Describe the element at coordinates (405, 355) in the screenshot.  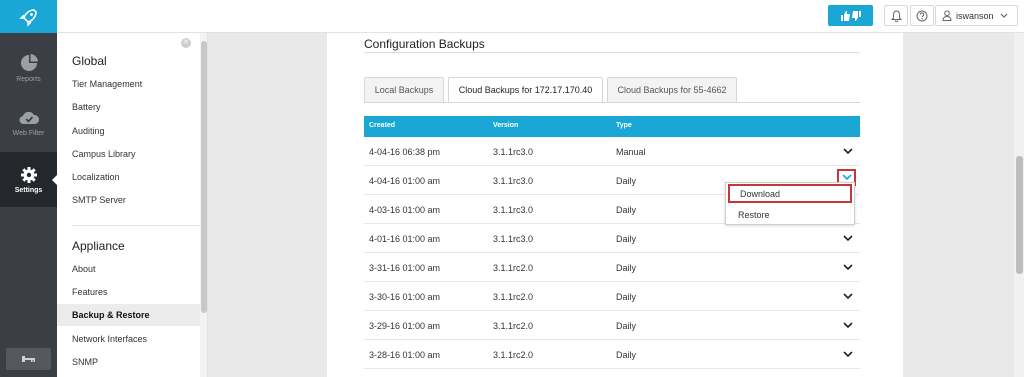
I see `cell-created: 3-28-16 01:00 am` at that location.